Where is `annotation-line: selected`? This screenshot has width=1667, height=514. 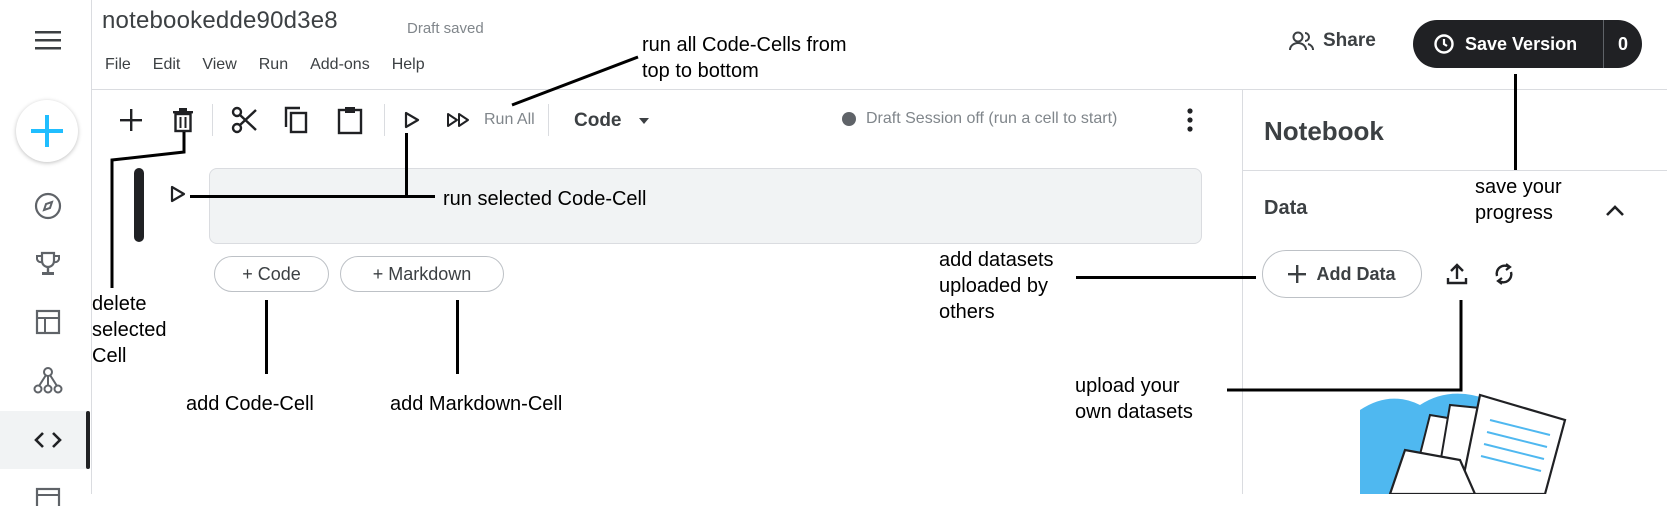 annotation-line: selected is located at coordinates (129, 330).